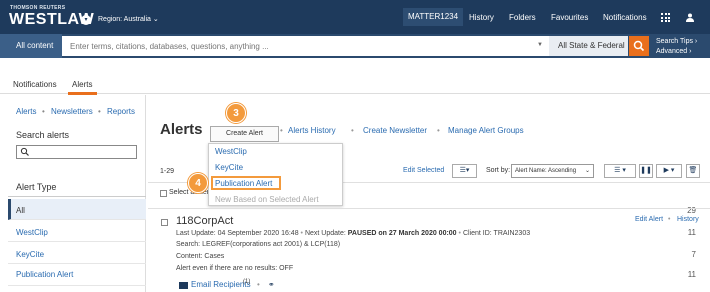 This screenshot has width=710, height=292. What do you see at coordinates (540, 45) in the screenshot?
I see `chevron-down-icon: ▼` at bounding box center [540, 45].